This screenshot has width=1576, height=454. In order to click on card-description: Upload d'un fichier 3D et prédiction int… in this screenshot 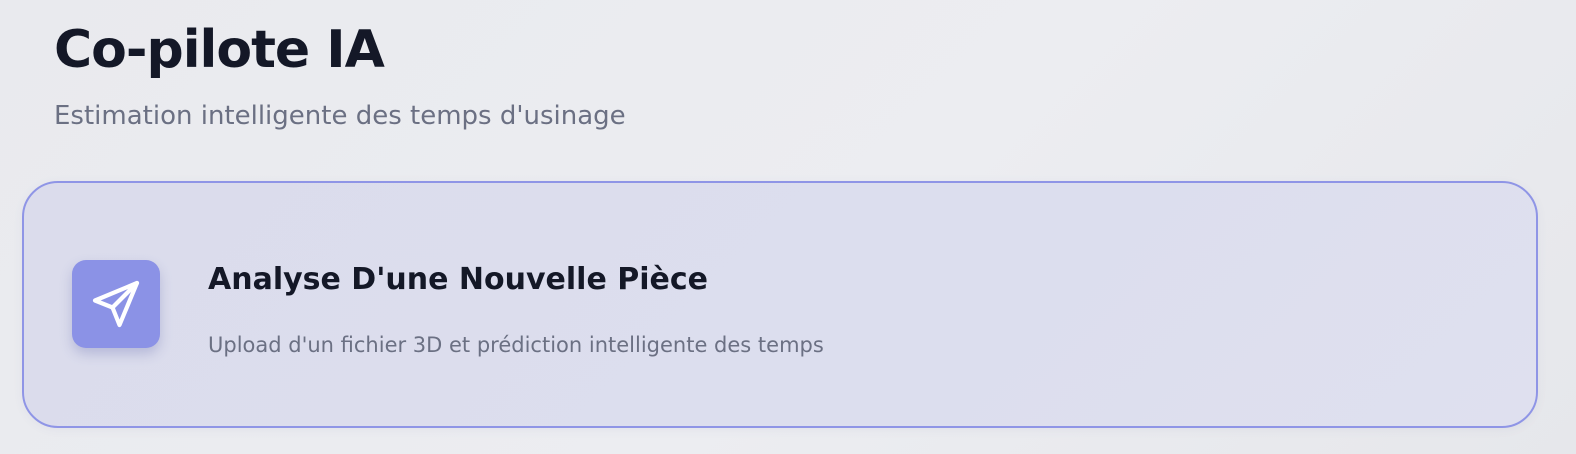, I will do `click(516, 345)`.